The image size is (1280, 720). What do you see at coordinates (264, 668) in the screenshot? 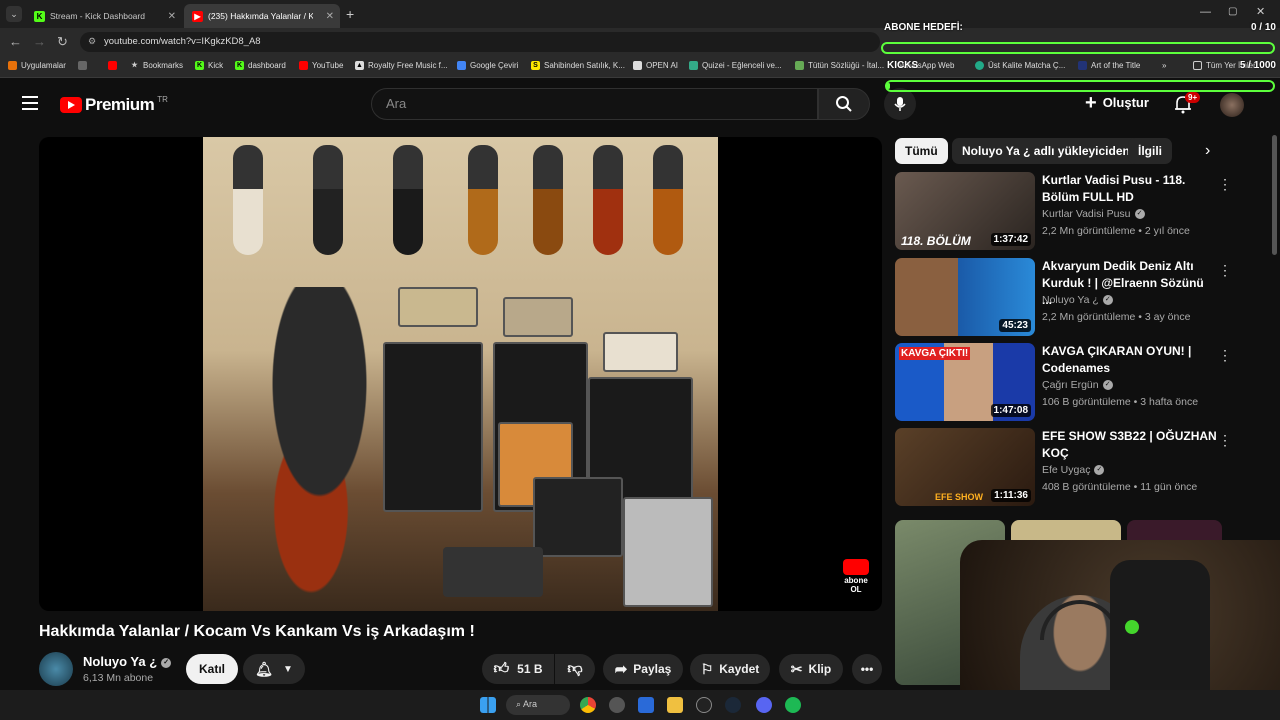
I see `bell-icon: 🔔︎` at bounding box center [264, 668].